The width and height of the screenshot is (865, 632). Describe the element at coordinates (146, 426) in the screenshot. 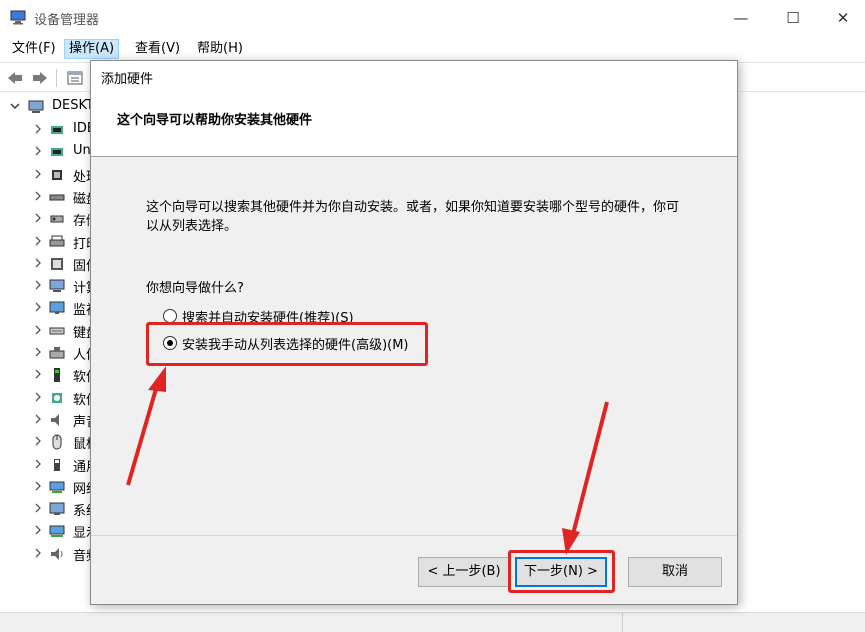

I see `arrow-to-manual-option` at that location.